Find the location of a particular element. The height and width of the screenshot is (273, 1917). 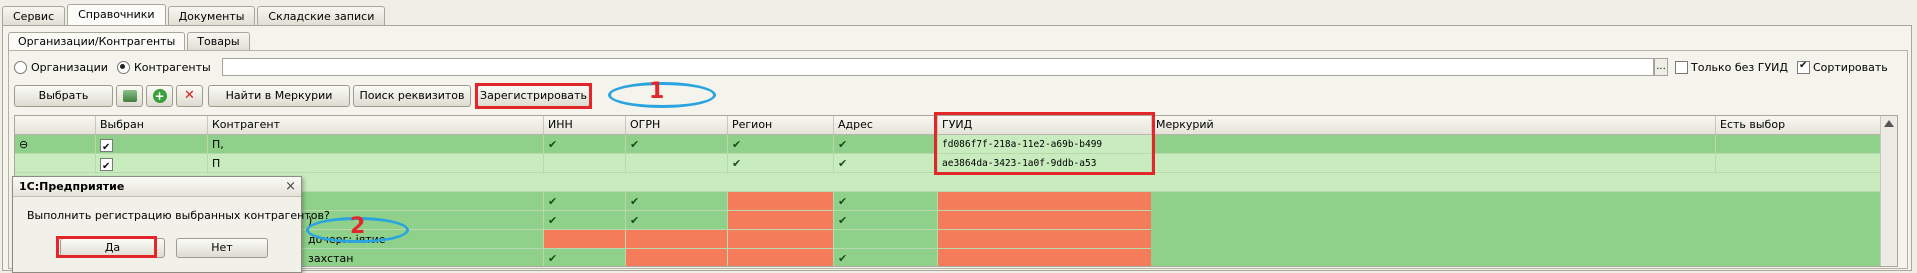

no-button: Нет is located at coordinates (222, 248).